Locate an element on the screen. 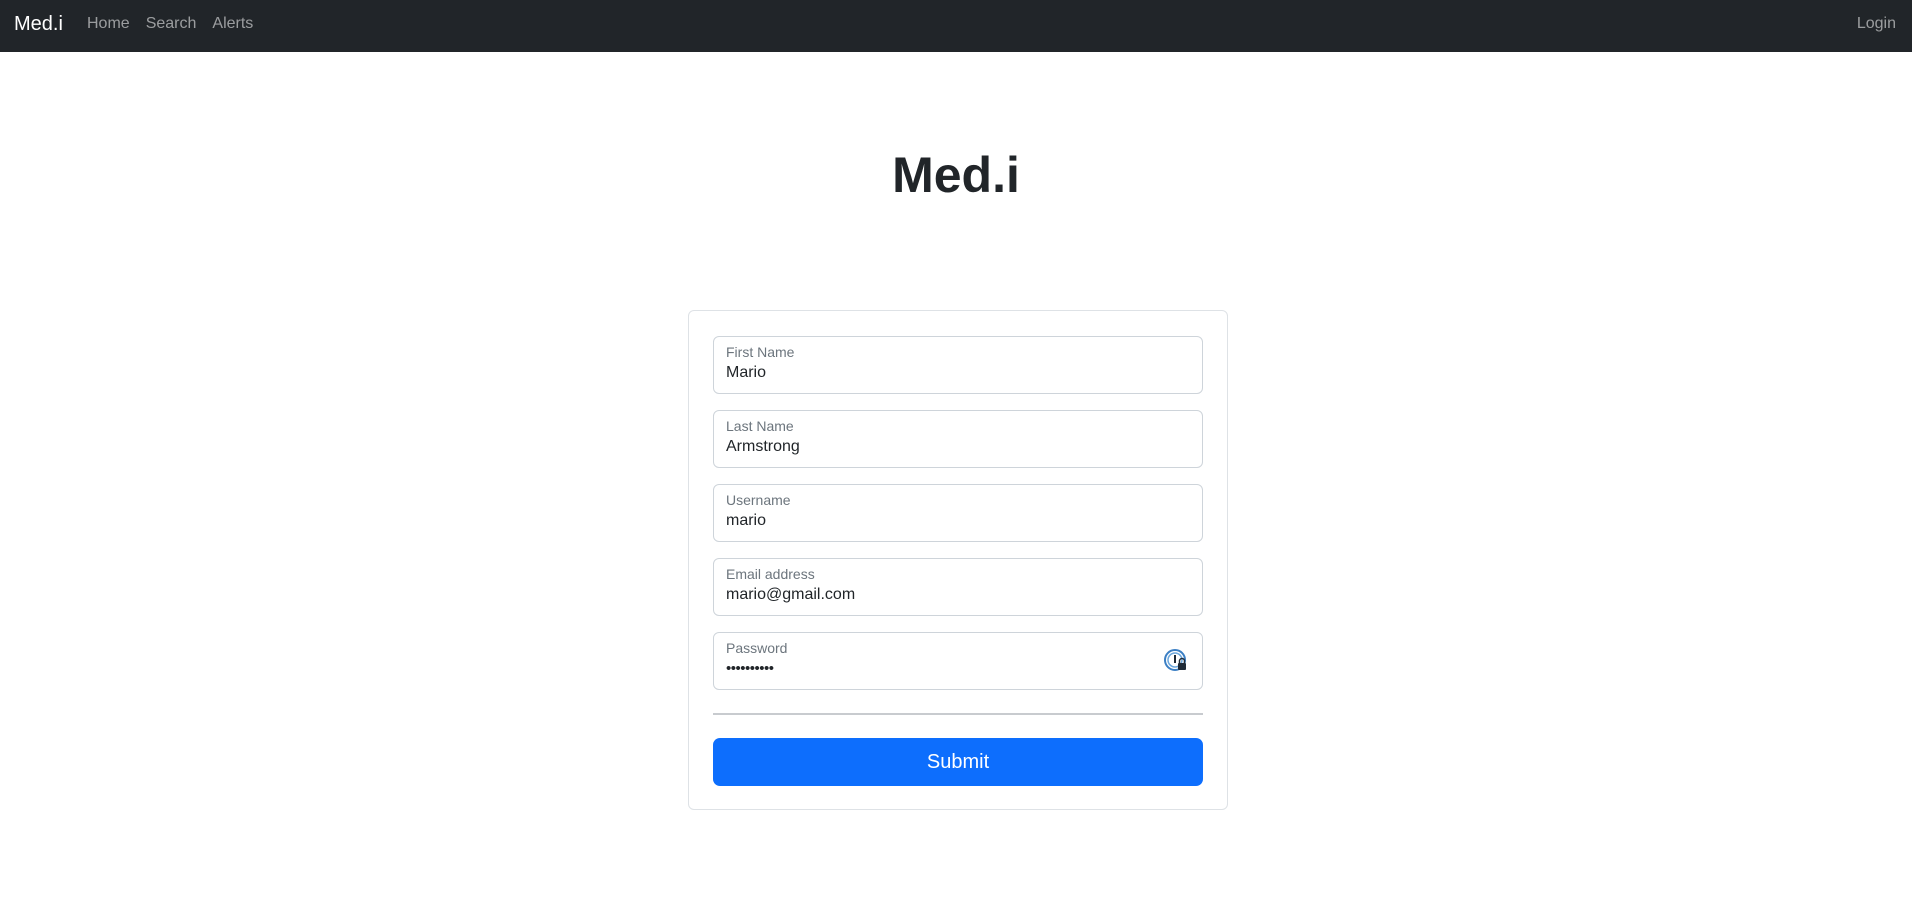 The image size is (1912, 916). nav-link-login: Login is located at coordinates (1876, 24).